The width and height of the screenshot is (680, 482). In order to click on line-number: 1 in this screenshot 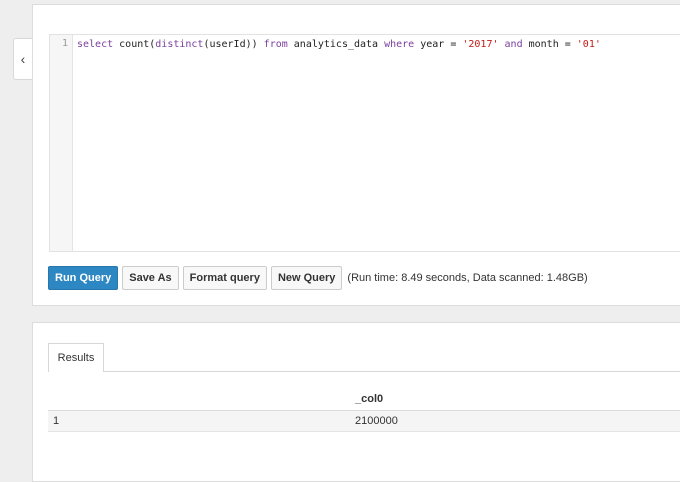, I will do `click(64, 43)`.